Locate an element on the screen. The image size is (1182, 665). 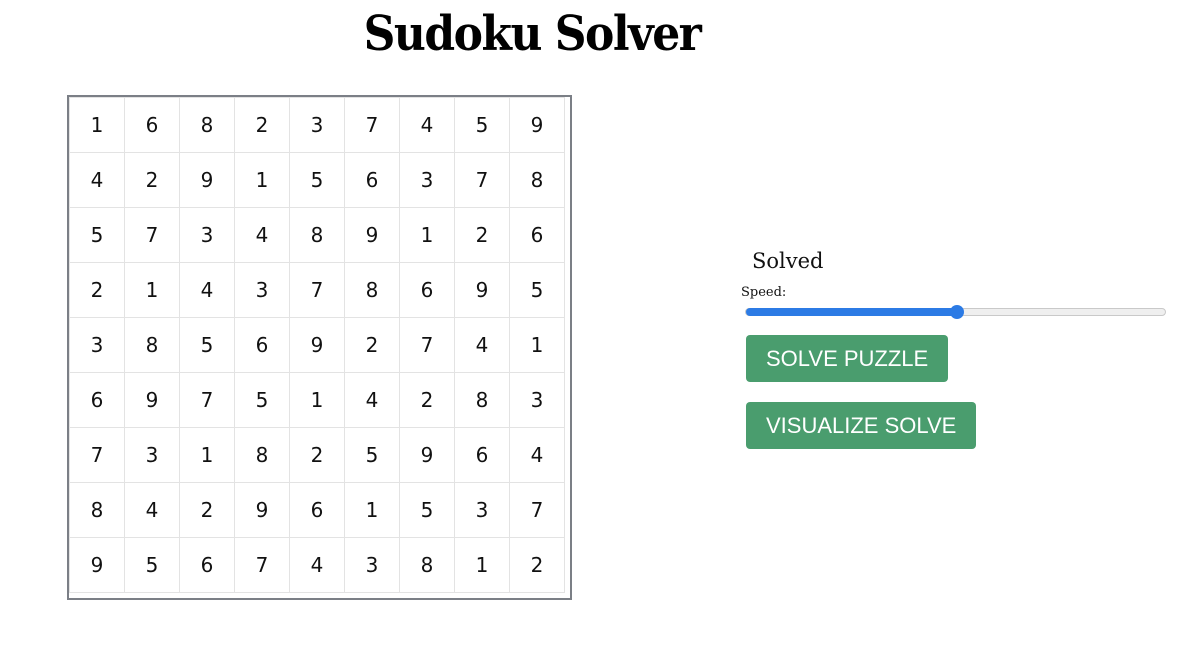
page-title: Sudoku Solver is located at coordinates (532, 34).